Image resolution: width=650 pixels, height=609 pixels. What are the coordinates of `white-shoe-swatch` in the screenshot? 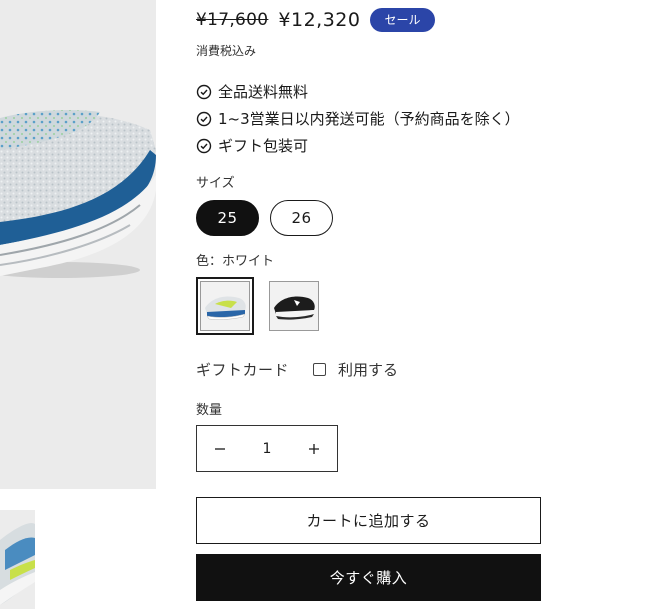 It's located at (225, 306).